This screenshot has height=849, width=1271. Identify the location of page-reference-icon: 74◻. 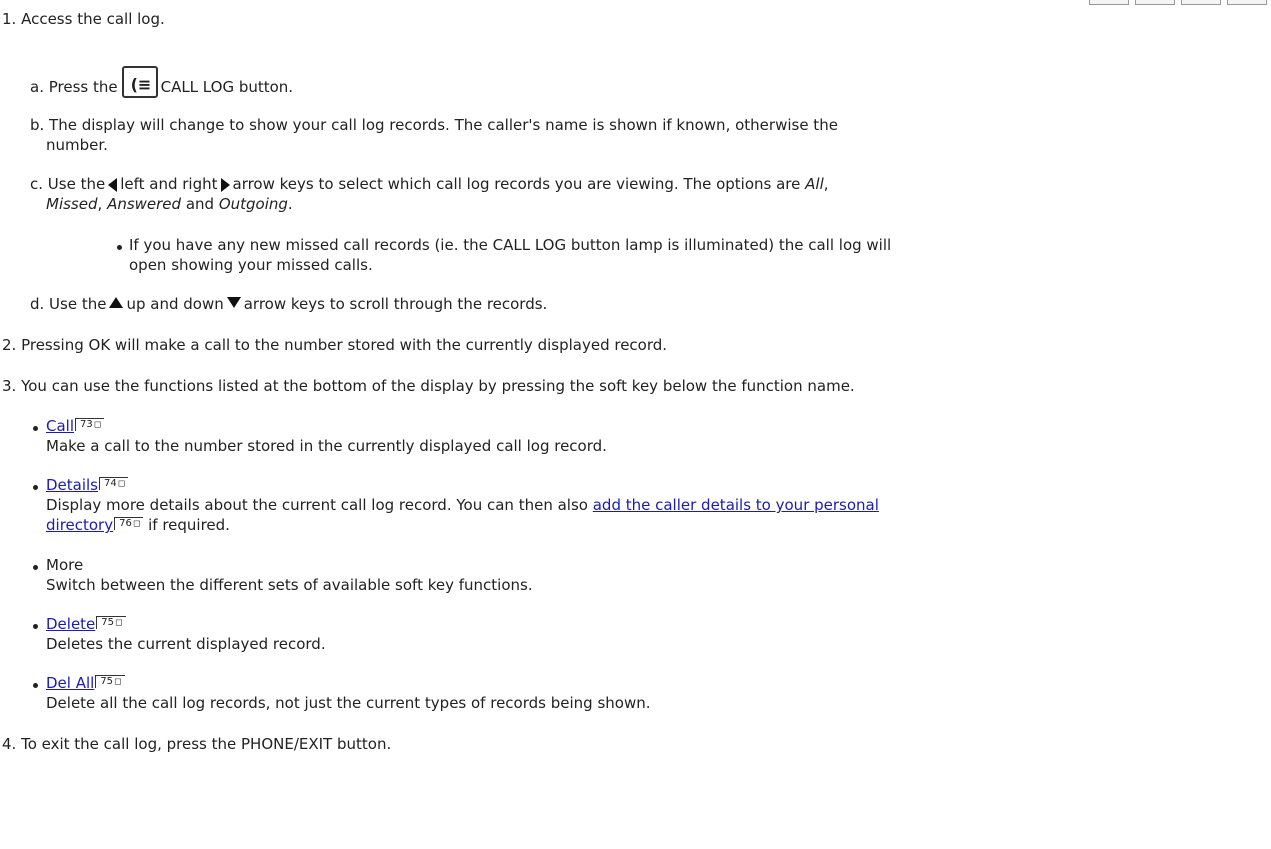
(114, 483).